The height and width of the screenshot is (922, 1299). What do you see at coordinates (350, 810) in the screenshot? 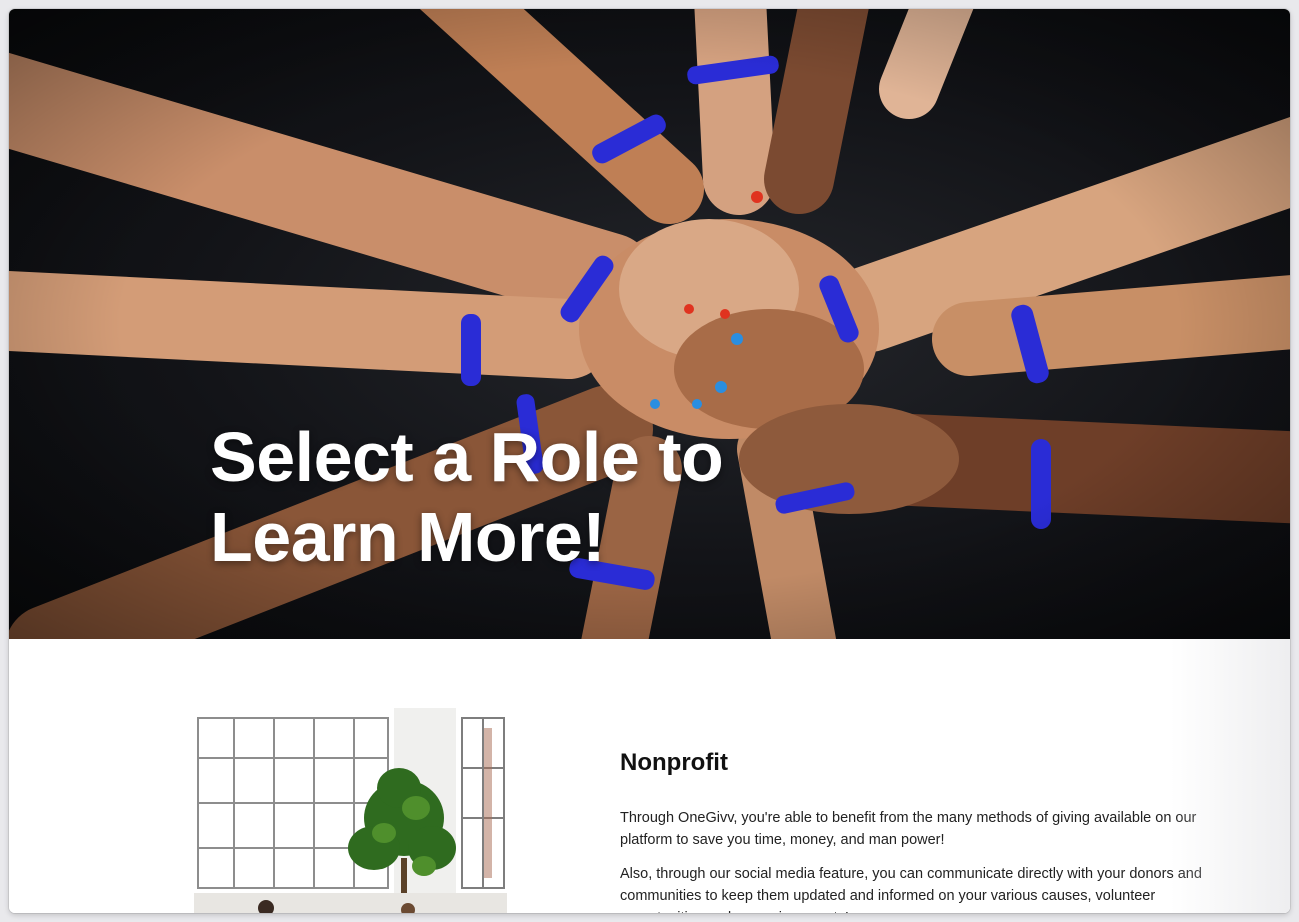
I see `nonprofit-office-photo` at bounding box center [350, 810].